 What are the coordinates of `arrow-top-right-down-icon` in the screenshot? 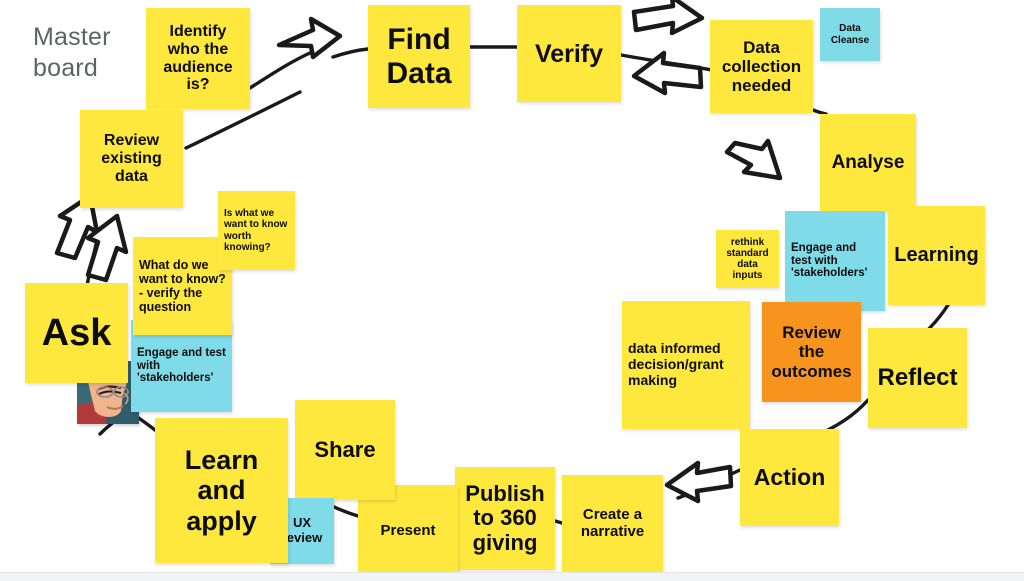 It's located at (668, 18).